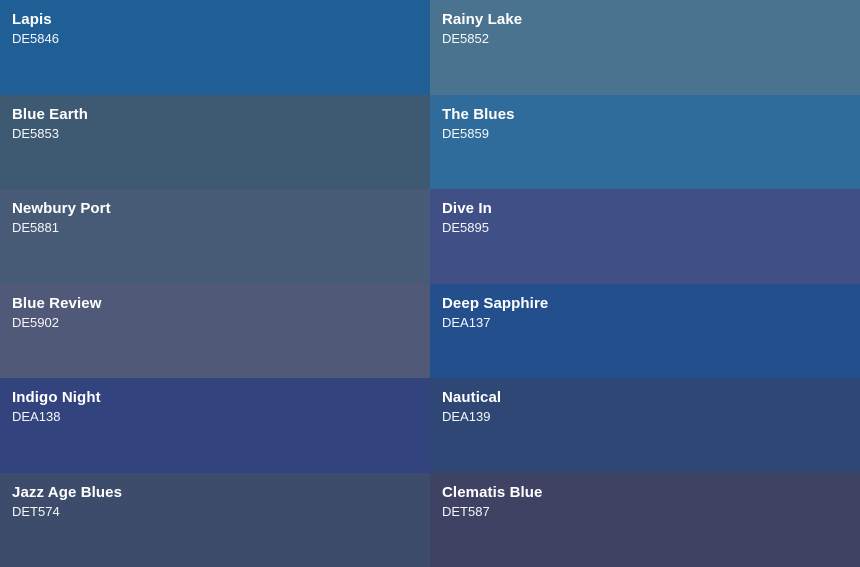  What do you see at coordinates (215, 519) in the screenshot?
I see `swatch-jazz-age-blues: Jazz Age Blues DET574` at bounding box center [215, 519].